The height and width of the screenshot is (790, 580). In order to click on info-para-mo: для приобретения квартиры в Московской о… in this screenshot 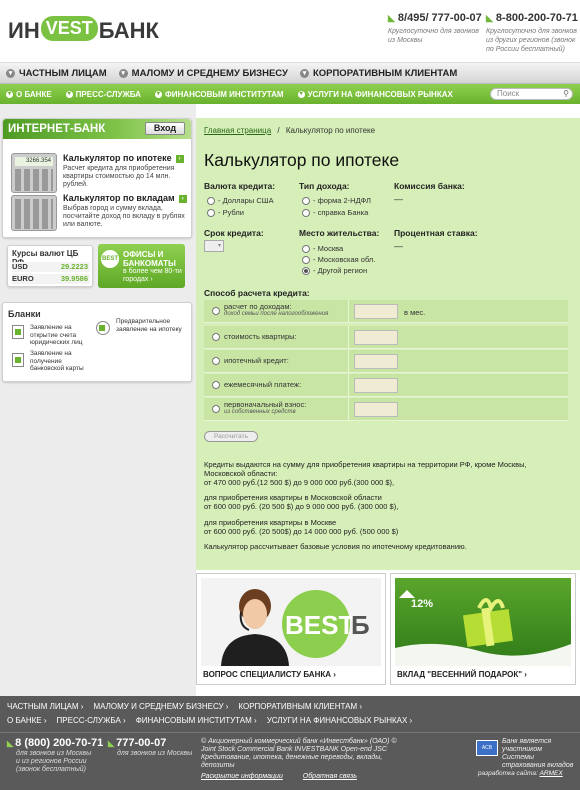, I will do `click(293, 497)`.